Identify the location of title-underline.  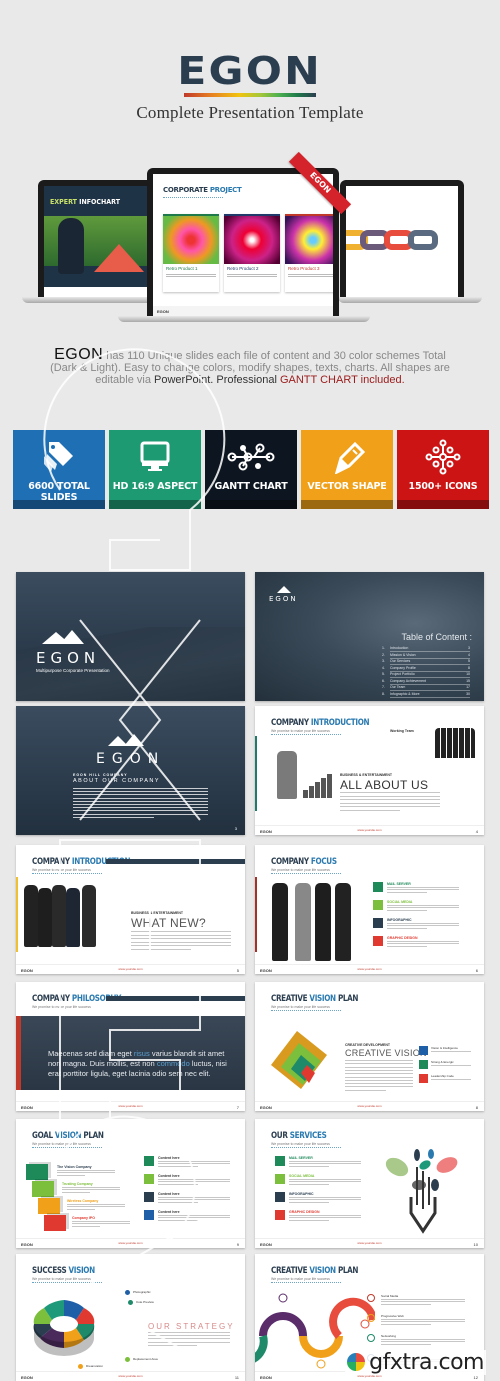
(193, 197).